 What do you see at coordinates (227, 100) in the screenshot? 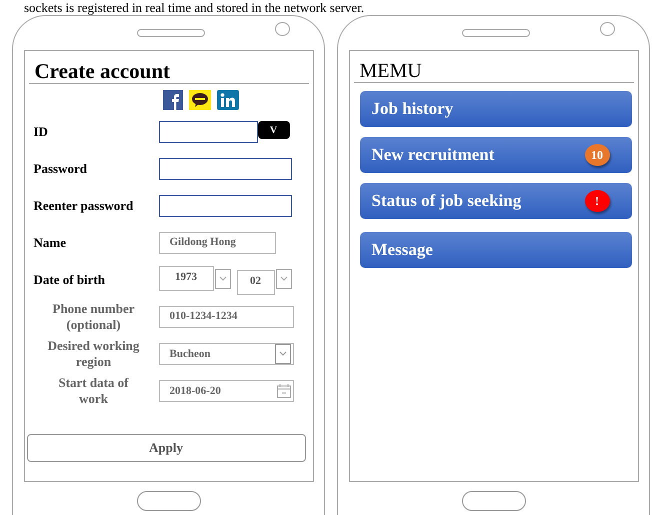
I see `linkedin-icon` at bounding box center [227, 100].